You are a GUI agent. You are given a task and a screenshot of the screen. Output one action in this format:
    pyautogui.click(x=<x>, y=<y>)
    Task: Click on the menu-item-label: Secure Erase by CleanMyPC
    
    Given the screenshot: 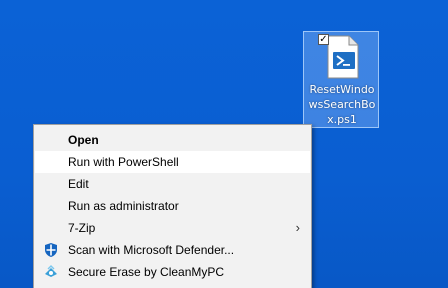 What is the action you would take?
    pyautogui.click(x=146, y=272)
    